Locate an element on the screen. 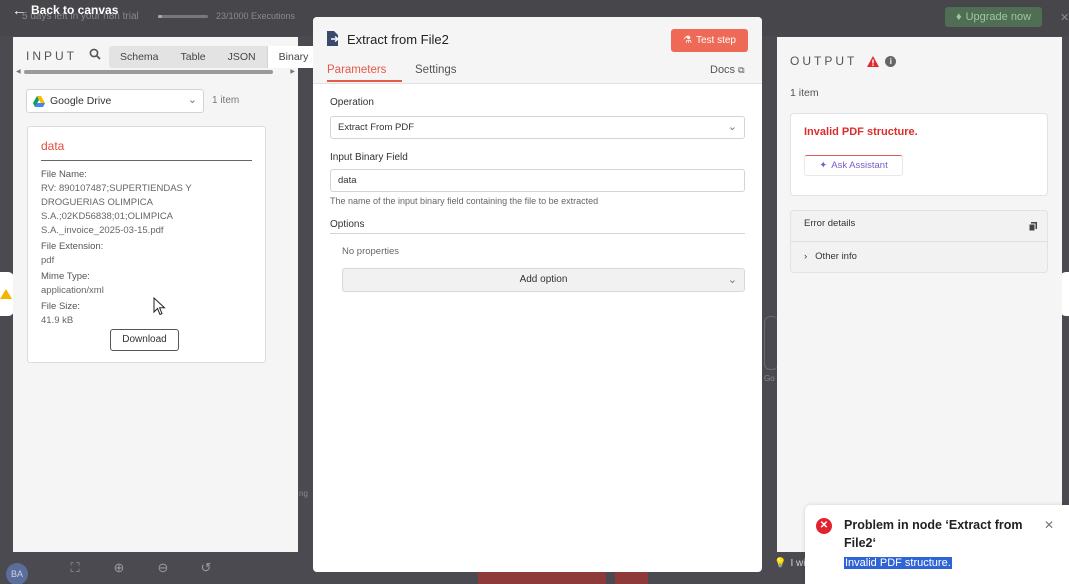 This screenshot has height=584, width=1069. test-step-button: ⚗ Test step is located at coordinates (709, 40).